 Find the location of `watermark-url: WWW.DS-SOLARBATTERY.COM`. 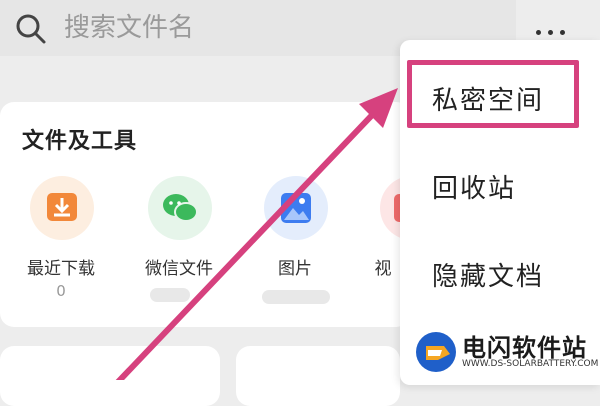

watermark-url: WWW.DS-SOLARBATTERY.COM is located at coordinates (530, 364).